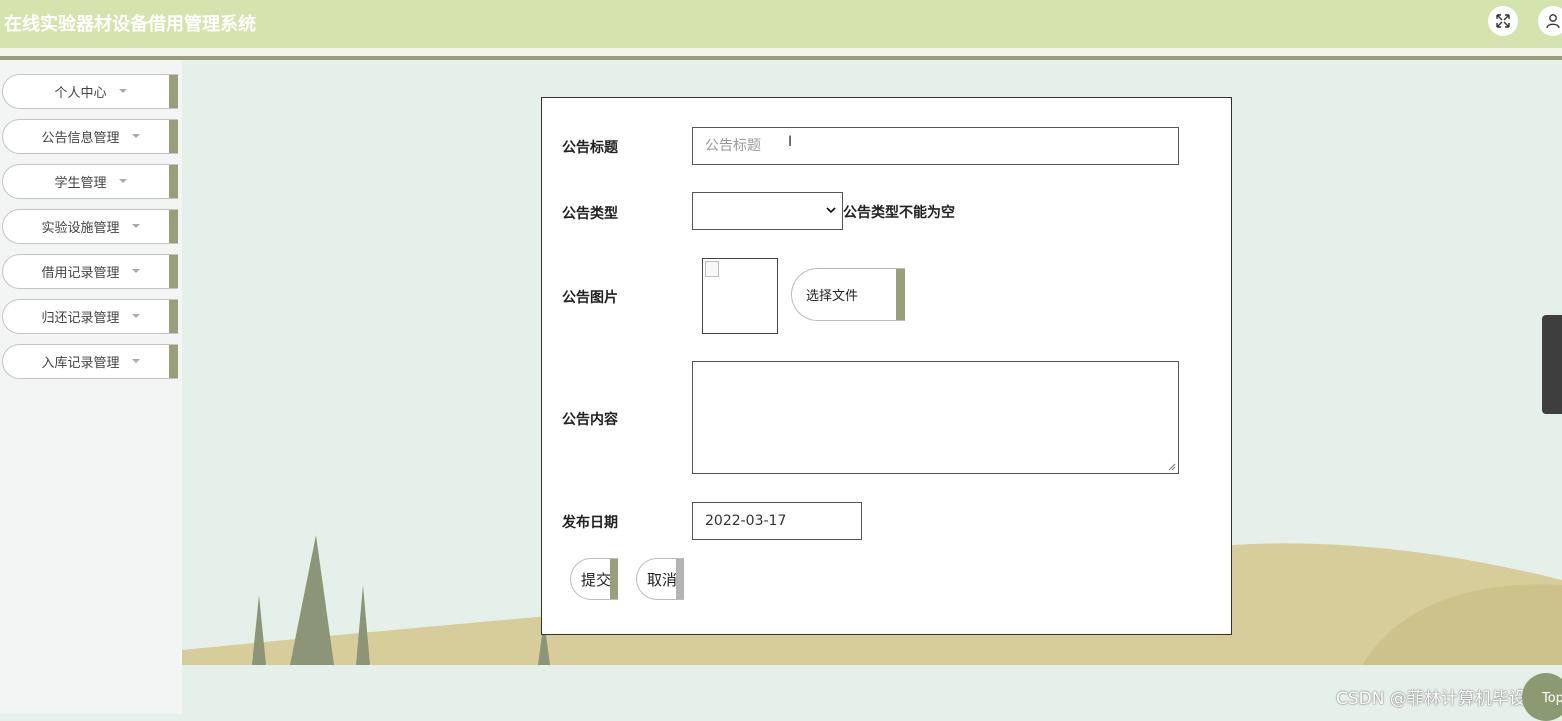  I want to click on sidebar-item-student-management: 学生管理, so click(90, 181).